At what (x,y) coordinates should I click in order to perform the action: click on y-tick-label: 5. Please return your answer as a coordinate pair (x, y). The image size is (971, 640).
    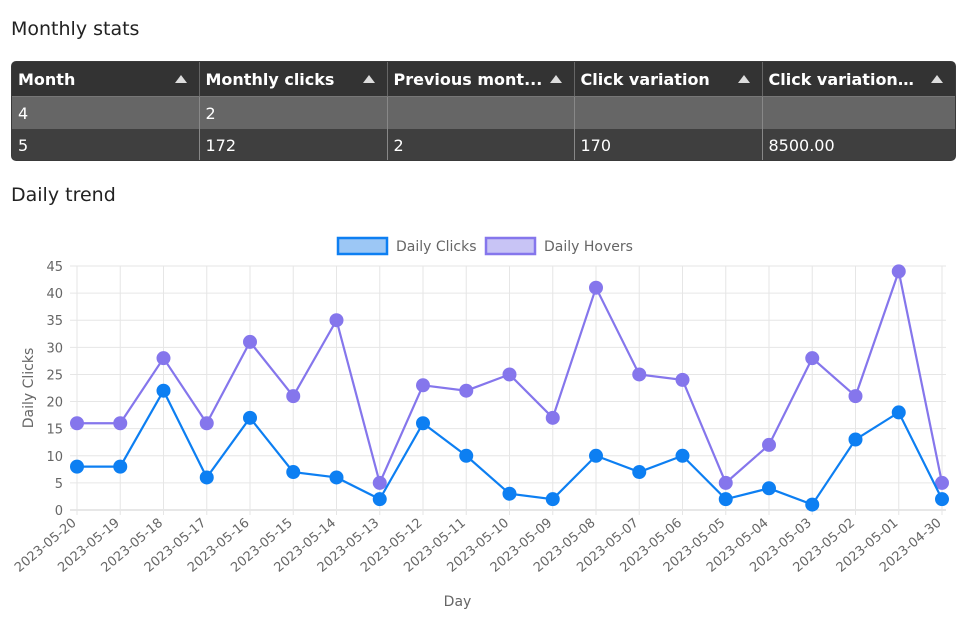
    Looking at the image, I should click on (59, 484).